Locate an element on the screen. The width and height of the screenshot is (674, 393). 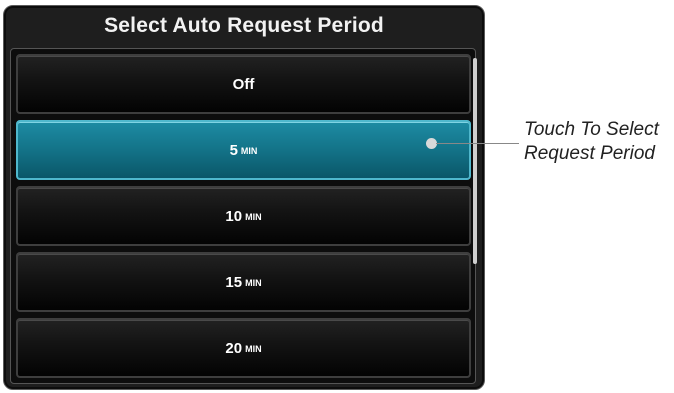
option-value: 10 is located at coordinates (234, 216).